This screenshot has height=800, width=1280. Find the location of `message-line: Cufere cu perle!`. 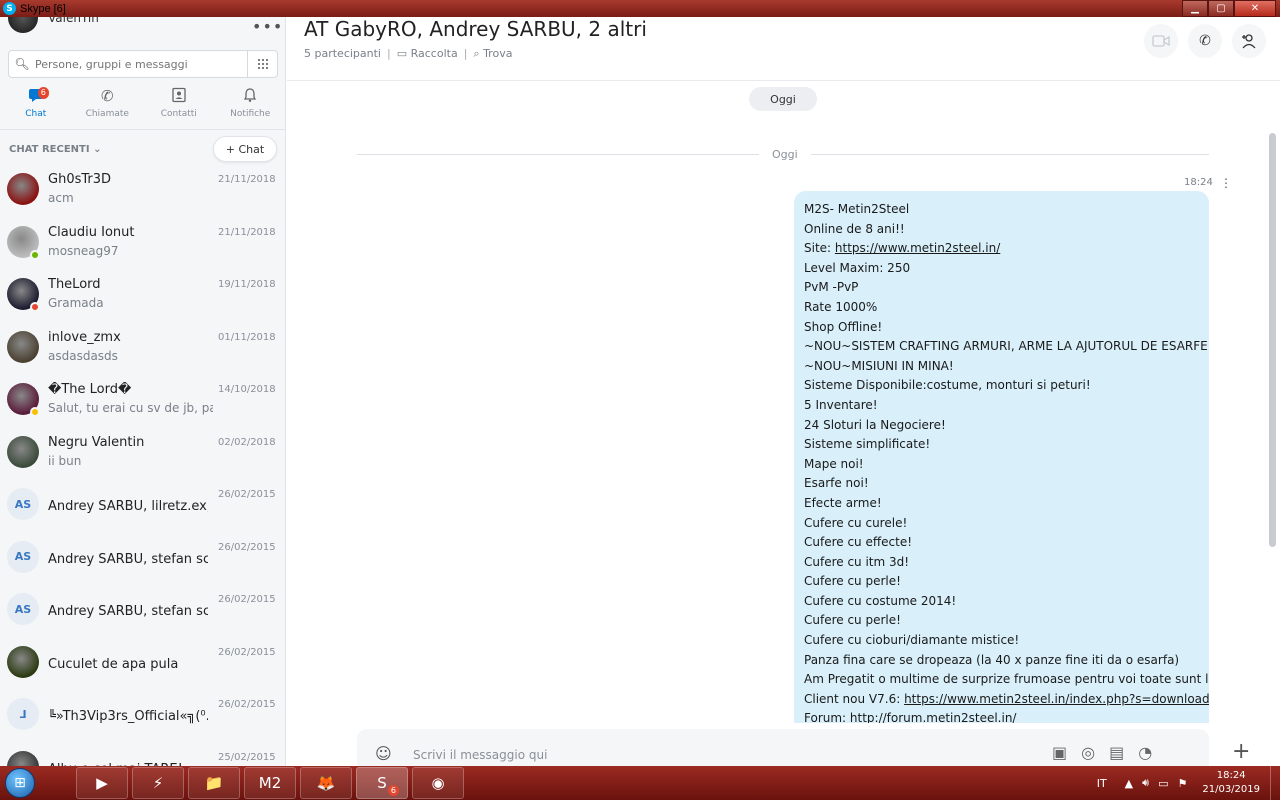

message-line: Cufere cu perle! is located at coordinates (1001, 621).